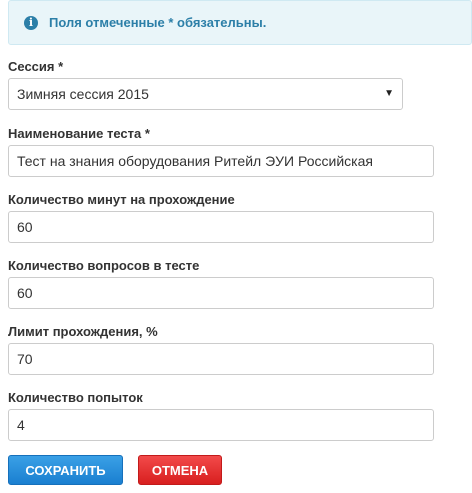  I want to click on minutes-input: 60, so click(221, 227).